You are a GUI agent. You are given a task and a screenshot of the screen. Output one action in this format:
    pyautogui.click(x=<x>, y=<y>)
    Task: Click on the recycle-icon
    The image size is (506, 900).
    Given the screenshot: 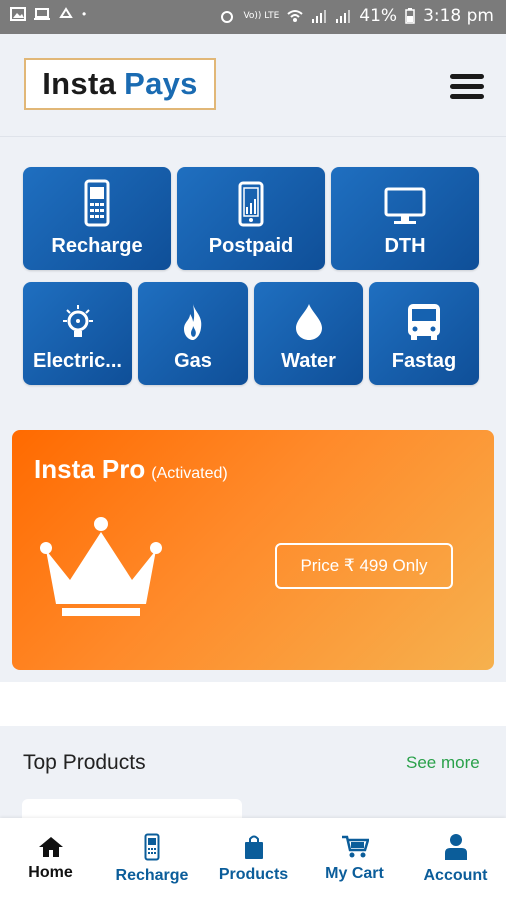 What is the action you would take?
    pyautogui.click(x=66, y=12)
    